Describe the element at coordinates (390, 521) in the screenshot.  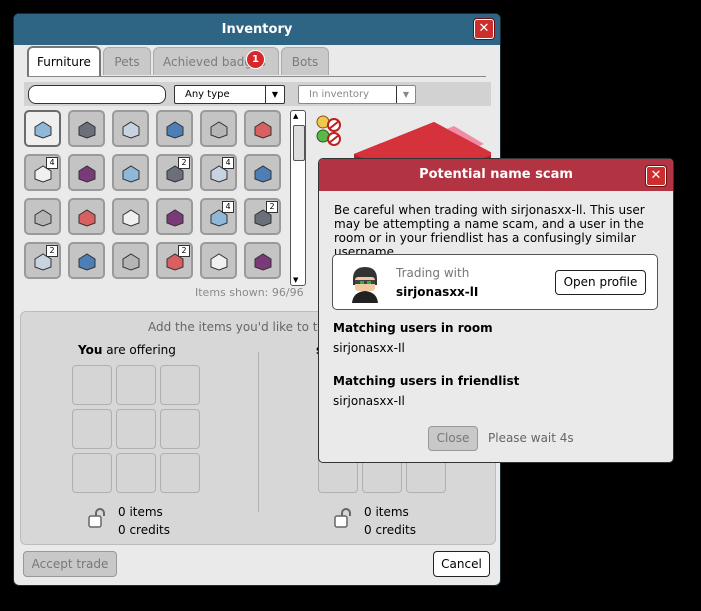
I see `their-totals: 0 items 0 credits` at that location.